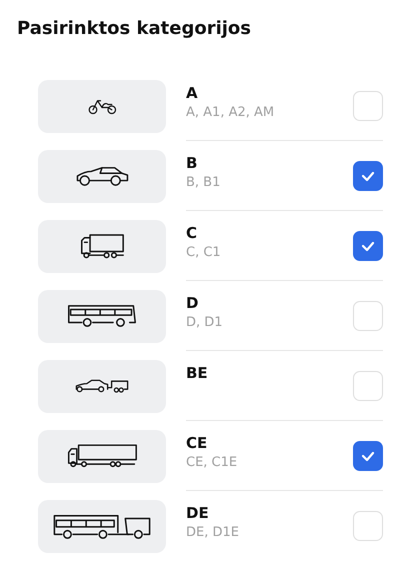  Describe the element at coordinates (197, 373) in the screenshot. I see `category-name: BE` at that location.